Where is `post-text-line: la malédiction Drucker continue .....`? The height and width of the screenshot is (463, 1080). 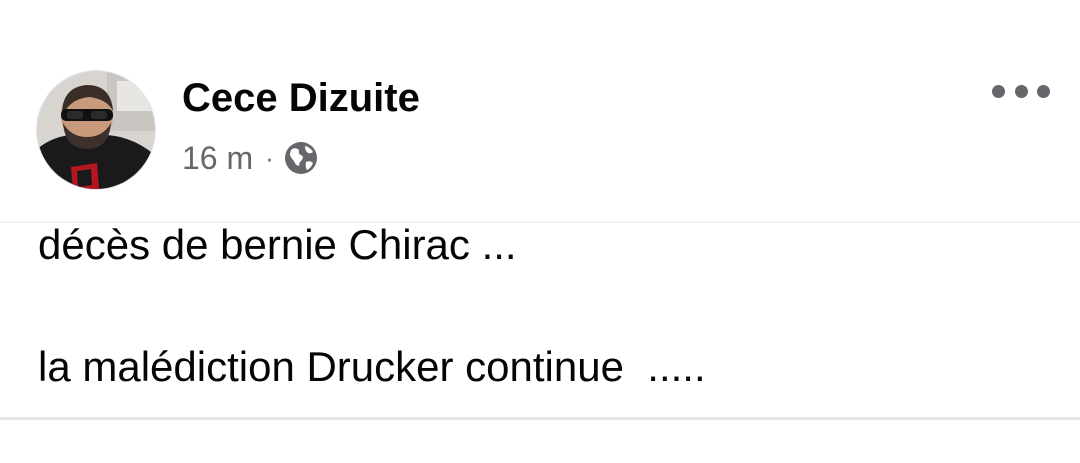 post-text-line: la malédiction Drucker continue ..... is located at coordinates (372, 366).